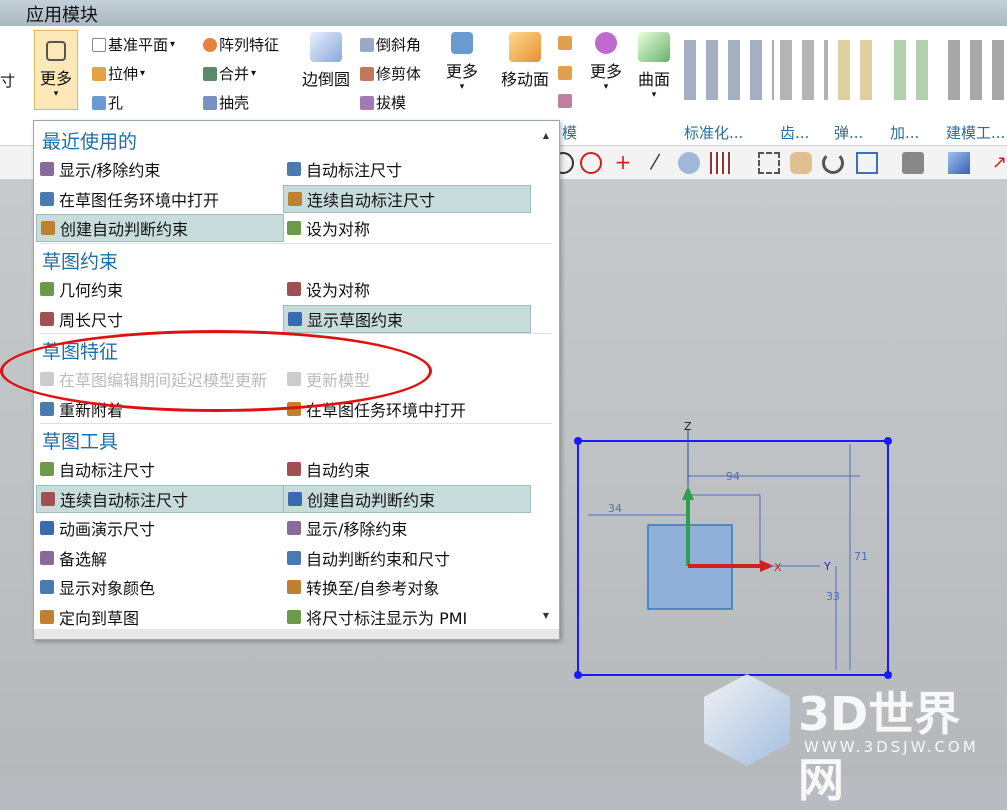  Describe the element at coordinates (833, 596) in the screenshot. I see `dim-33: 33` at that location.